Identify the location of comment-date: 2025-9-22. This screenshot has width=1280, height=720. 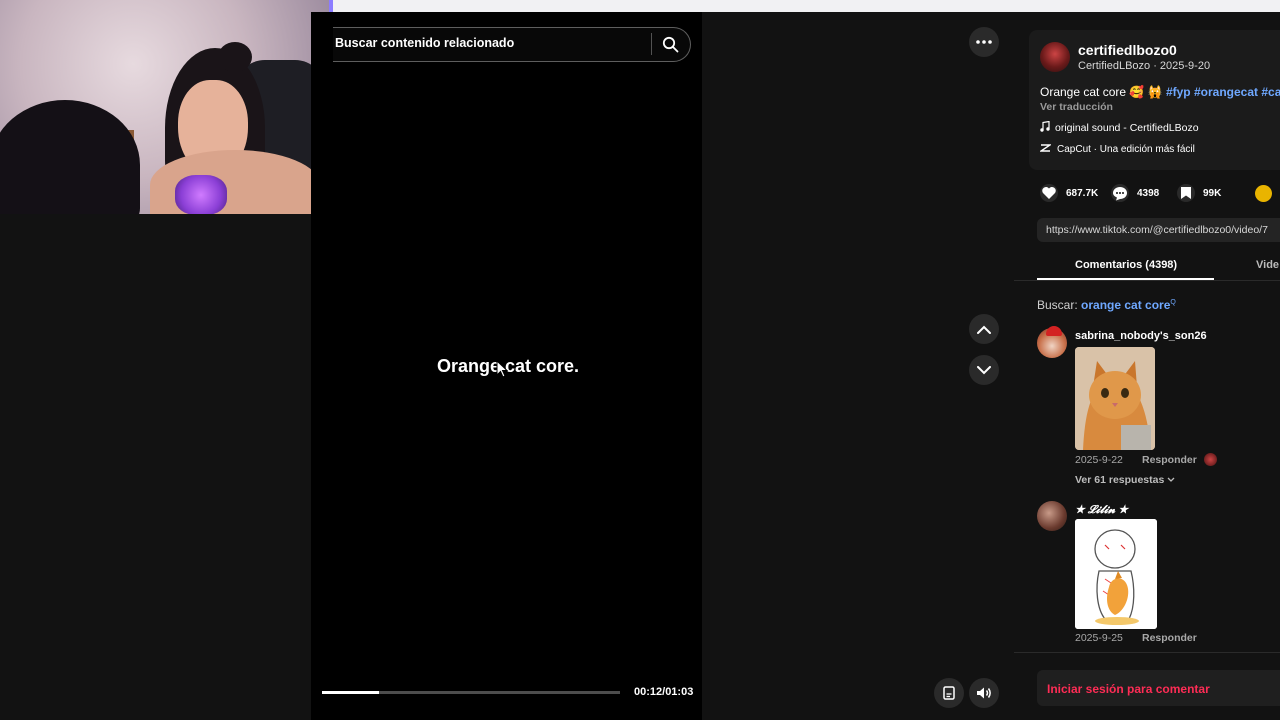
(1099, 460).